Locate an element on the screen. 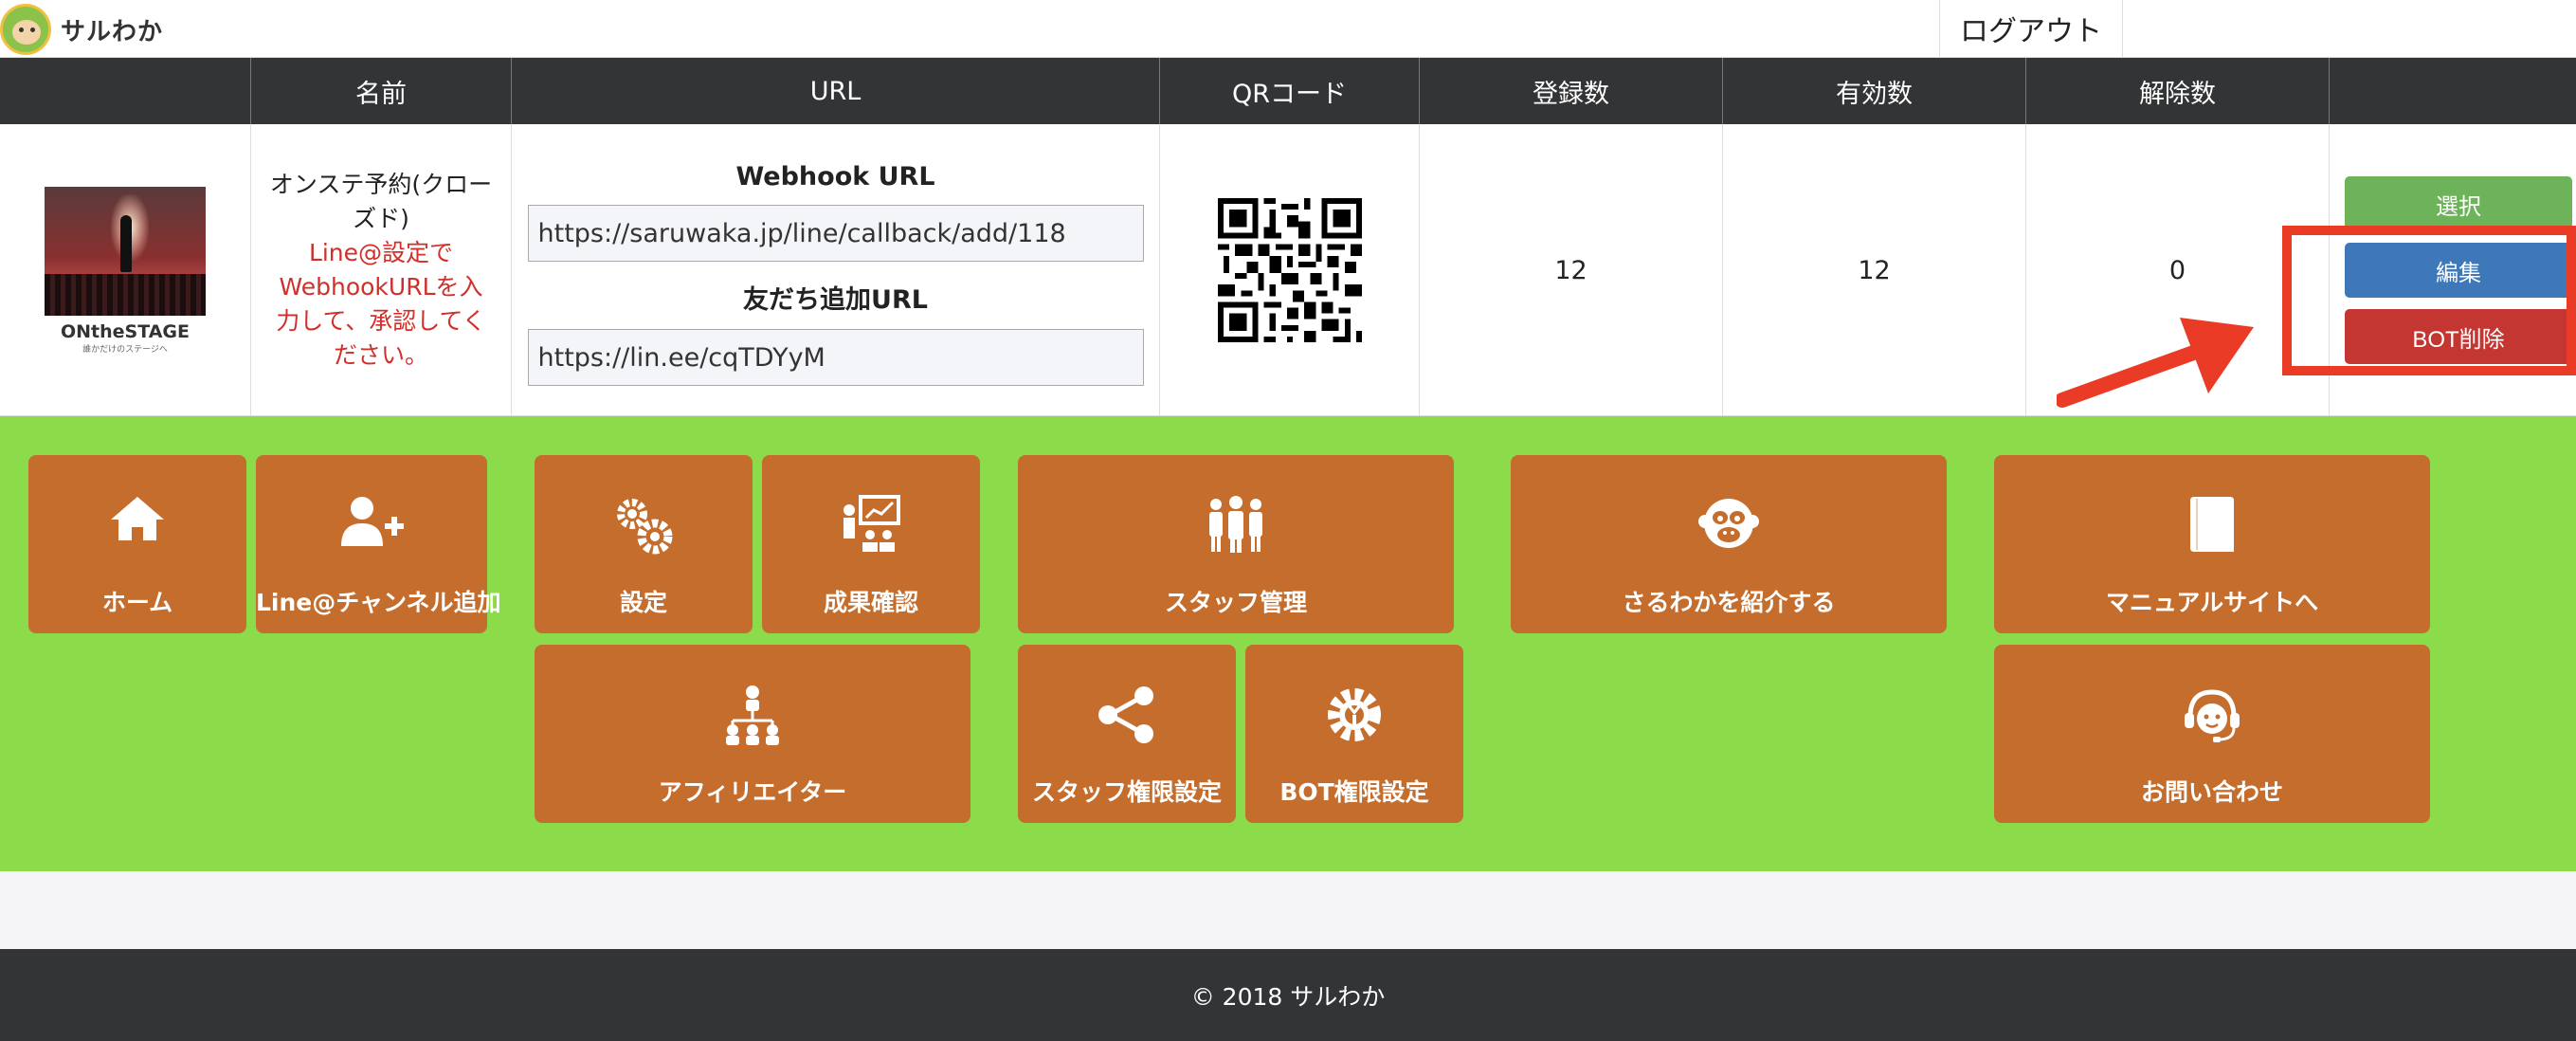 The width and height of the screenshot is (2576, 1041). menu-add-channel: Line@チャンネル追加 is located at coordinates (378, 544).